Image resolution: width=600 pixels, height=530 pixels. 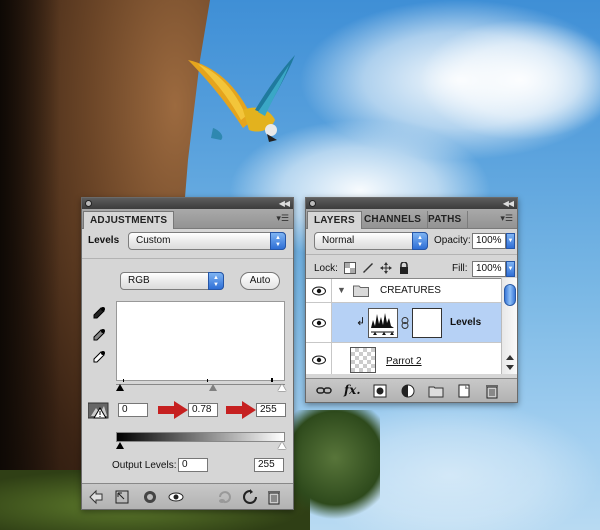 What do you see at coordinates (464, 391) in the screenshot?
I see `new-layer-icon` at bounding box center [464, 391].